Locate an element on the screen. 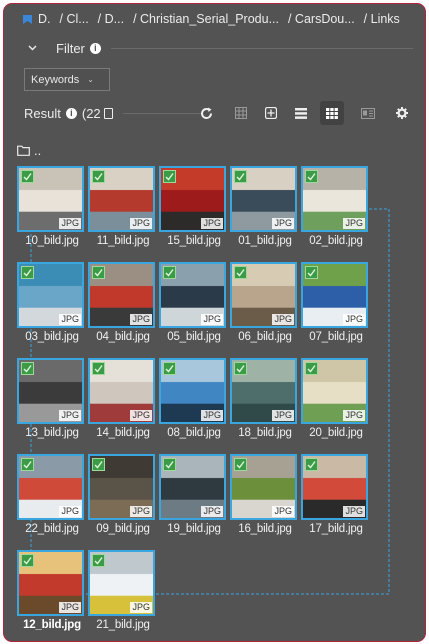  file-tile: JPG 14_bild.jpg is located at coordinates (121, 398).